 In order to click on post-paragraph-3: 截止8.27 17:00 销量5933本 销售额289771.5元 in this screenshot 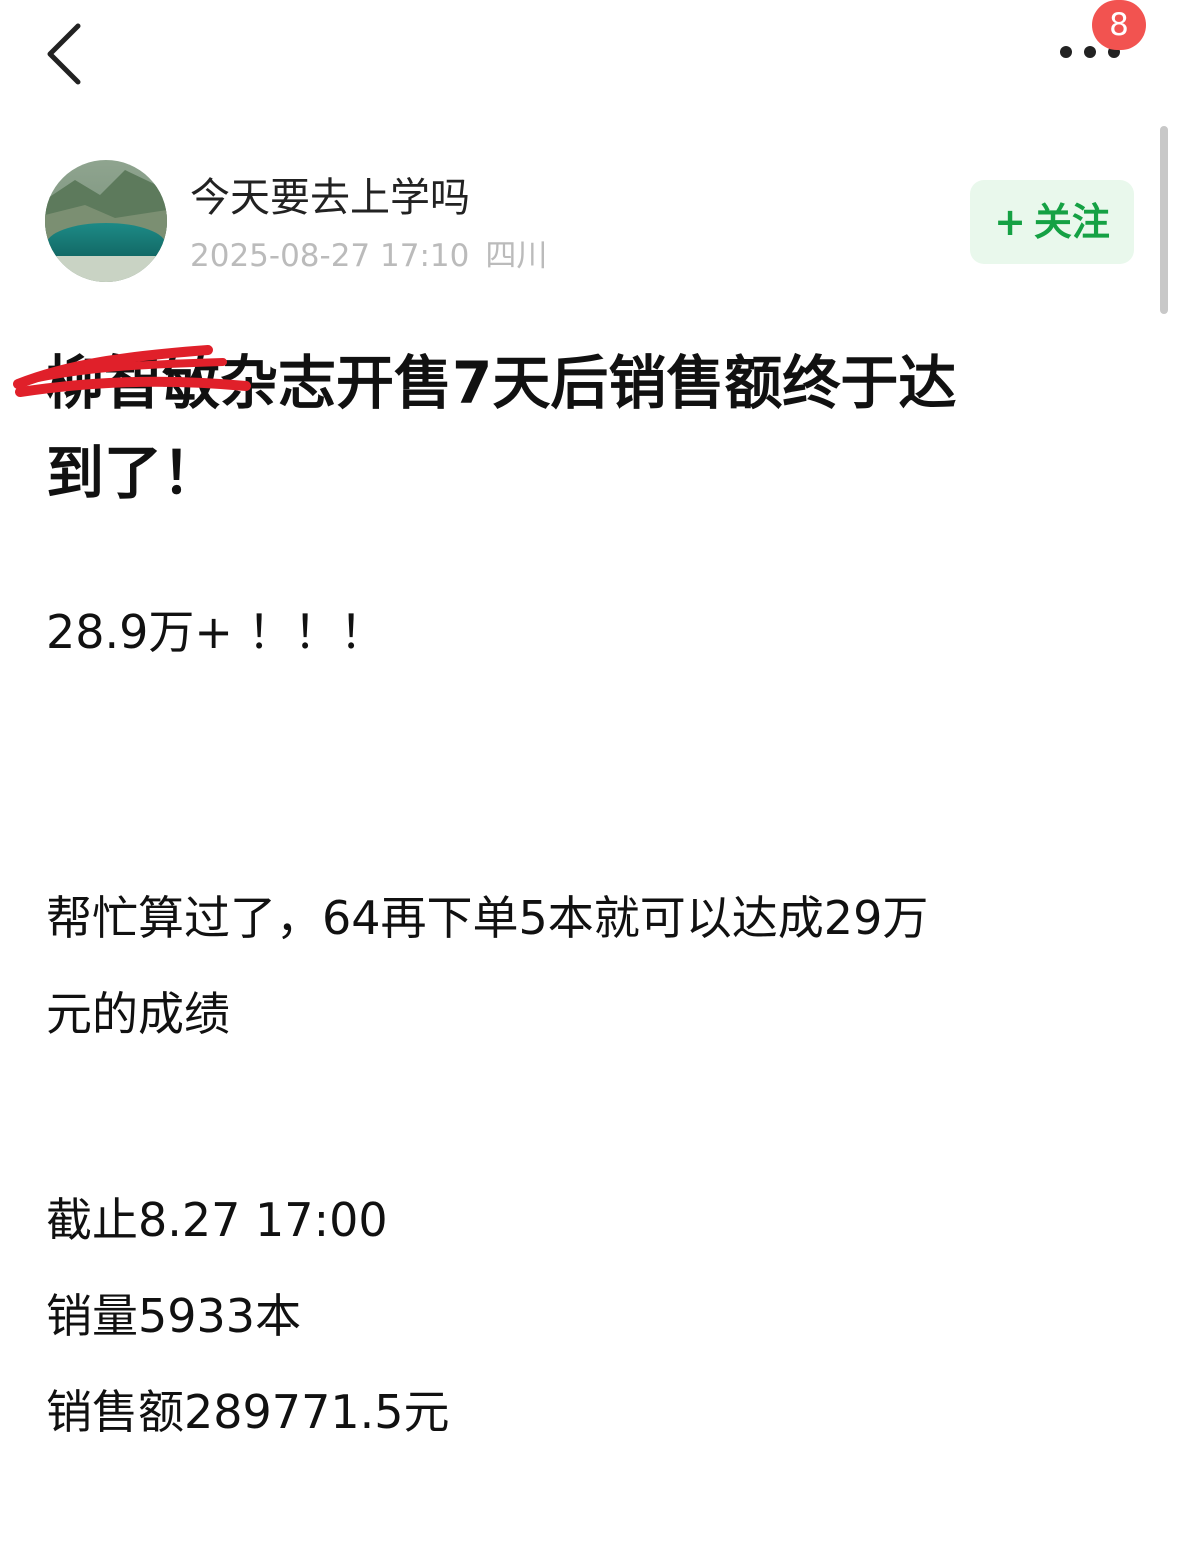, I will do `click(248, 1316)`.